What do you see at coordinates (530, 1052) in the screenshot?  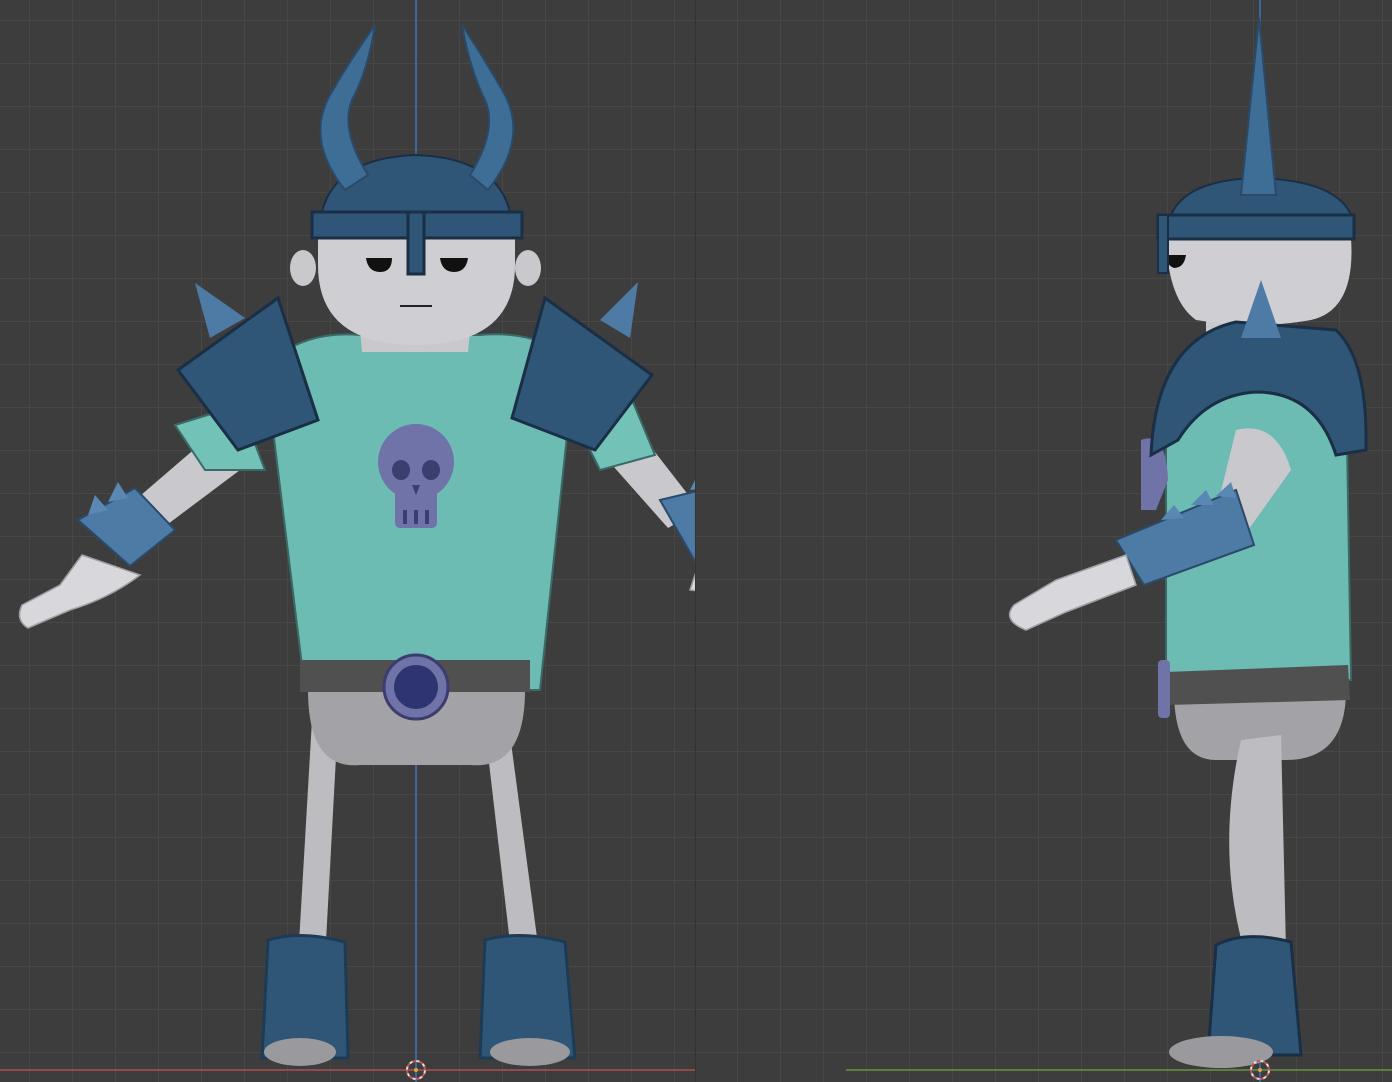 I see `right-foot` at bounding box center [530, 1052].